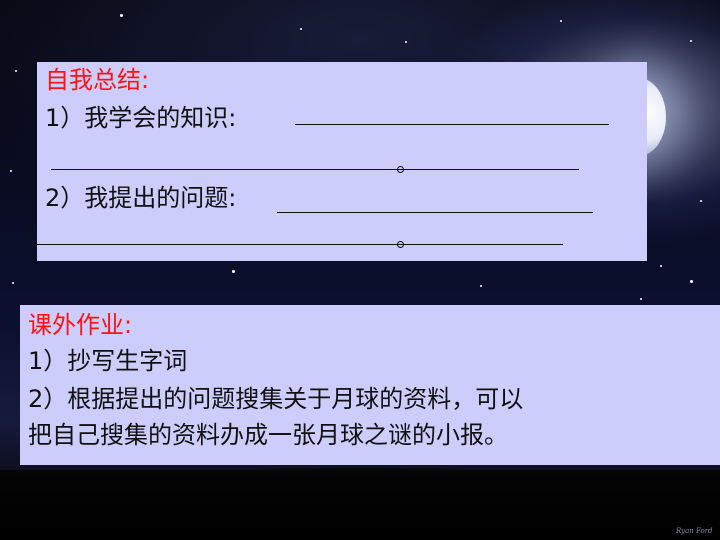  What do you see at coordinates (268, 435) in the screenshot?
I see `homework-item-collect-info-cont: 把自己搜集的资料办成一张月球之谜的小报。` at bounding box center [268, 435].